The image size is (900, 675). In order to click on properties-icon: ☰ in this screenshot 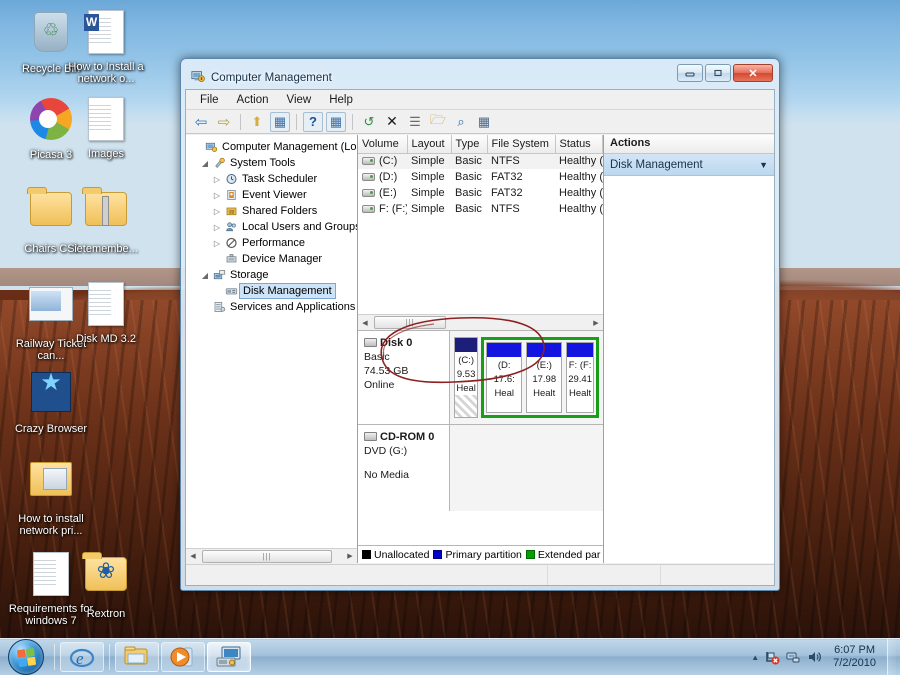, I will do `click(415, 122)`.